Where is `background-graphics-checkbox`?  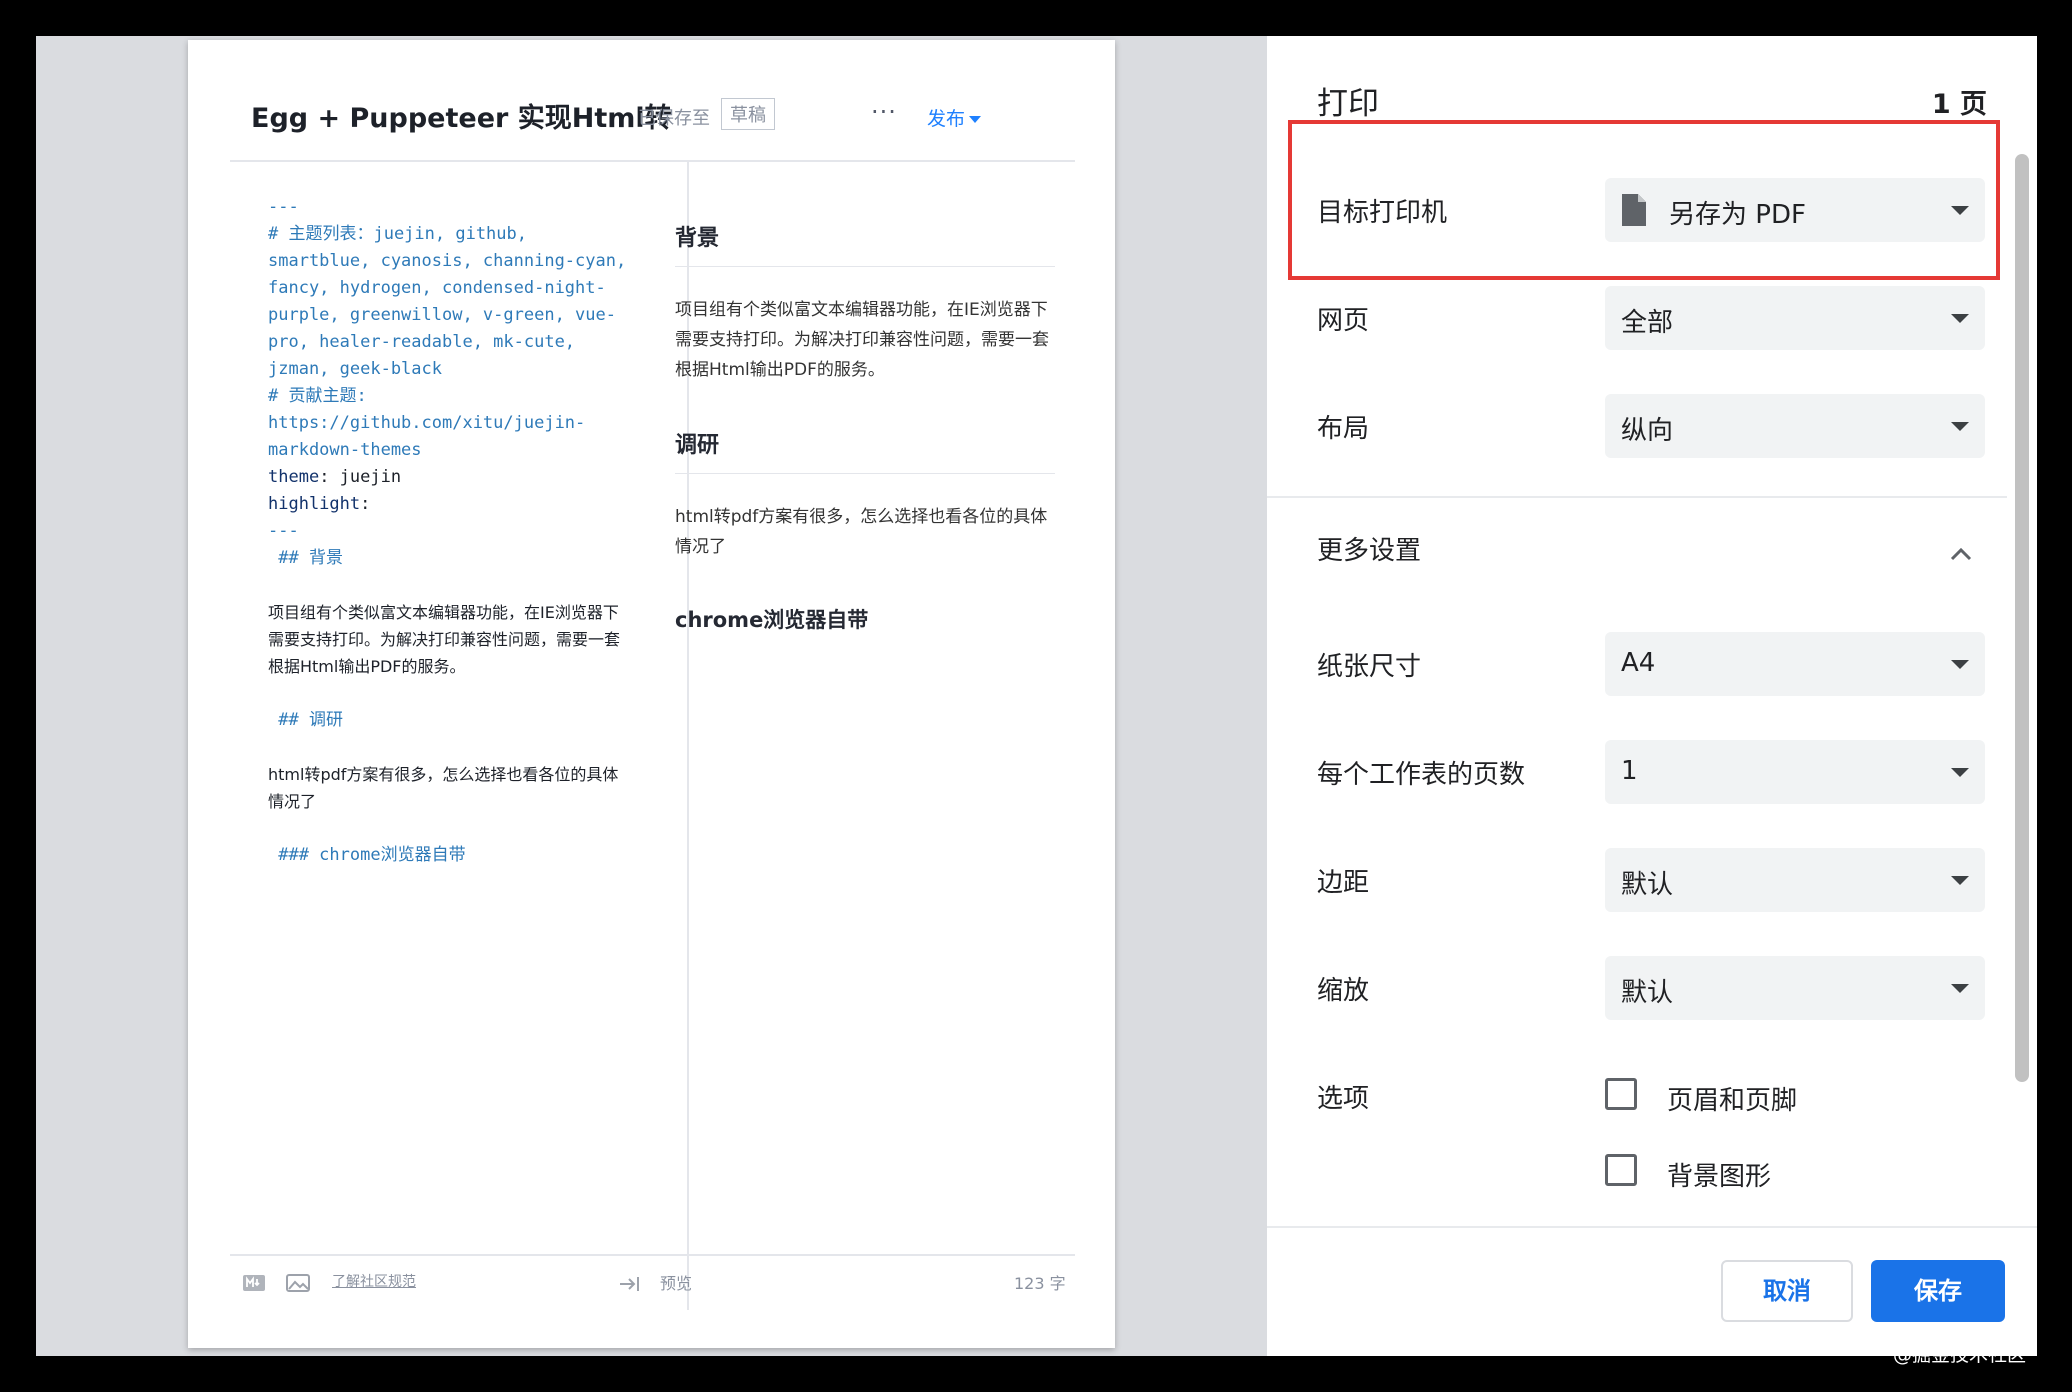 background-graphics-checkbox is located at coordinates (1621, 1170).